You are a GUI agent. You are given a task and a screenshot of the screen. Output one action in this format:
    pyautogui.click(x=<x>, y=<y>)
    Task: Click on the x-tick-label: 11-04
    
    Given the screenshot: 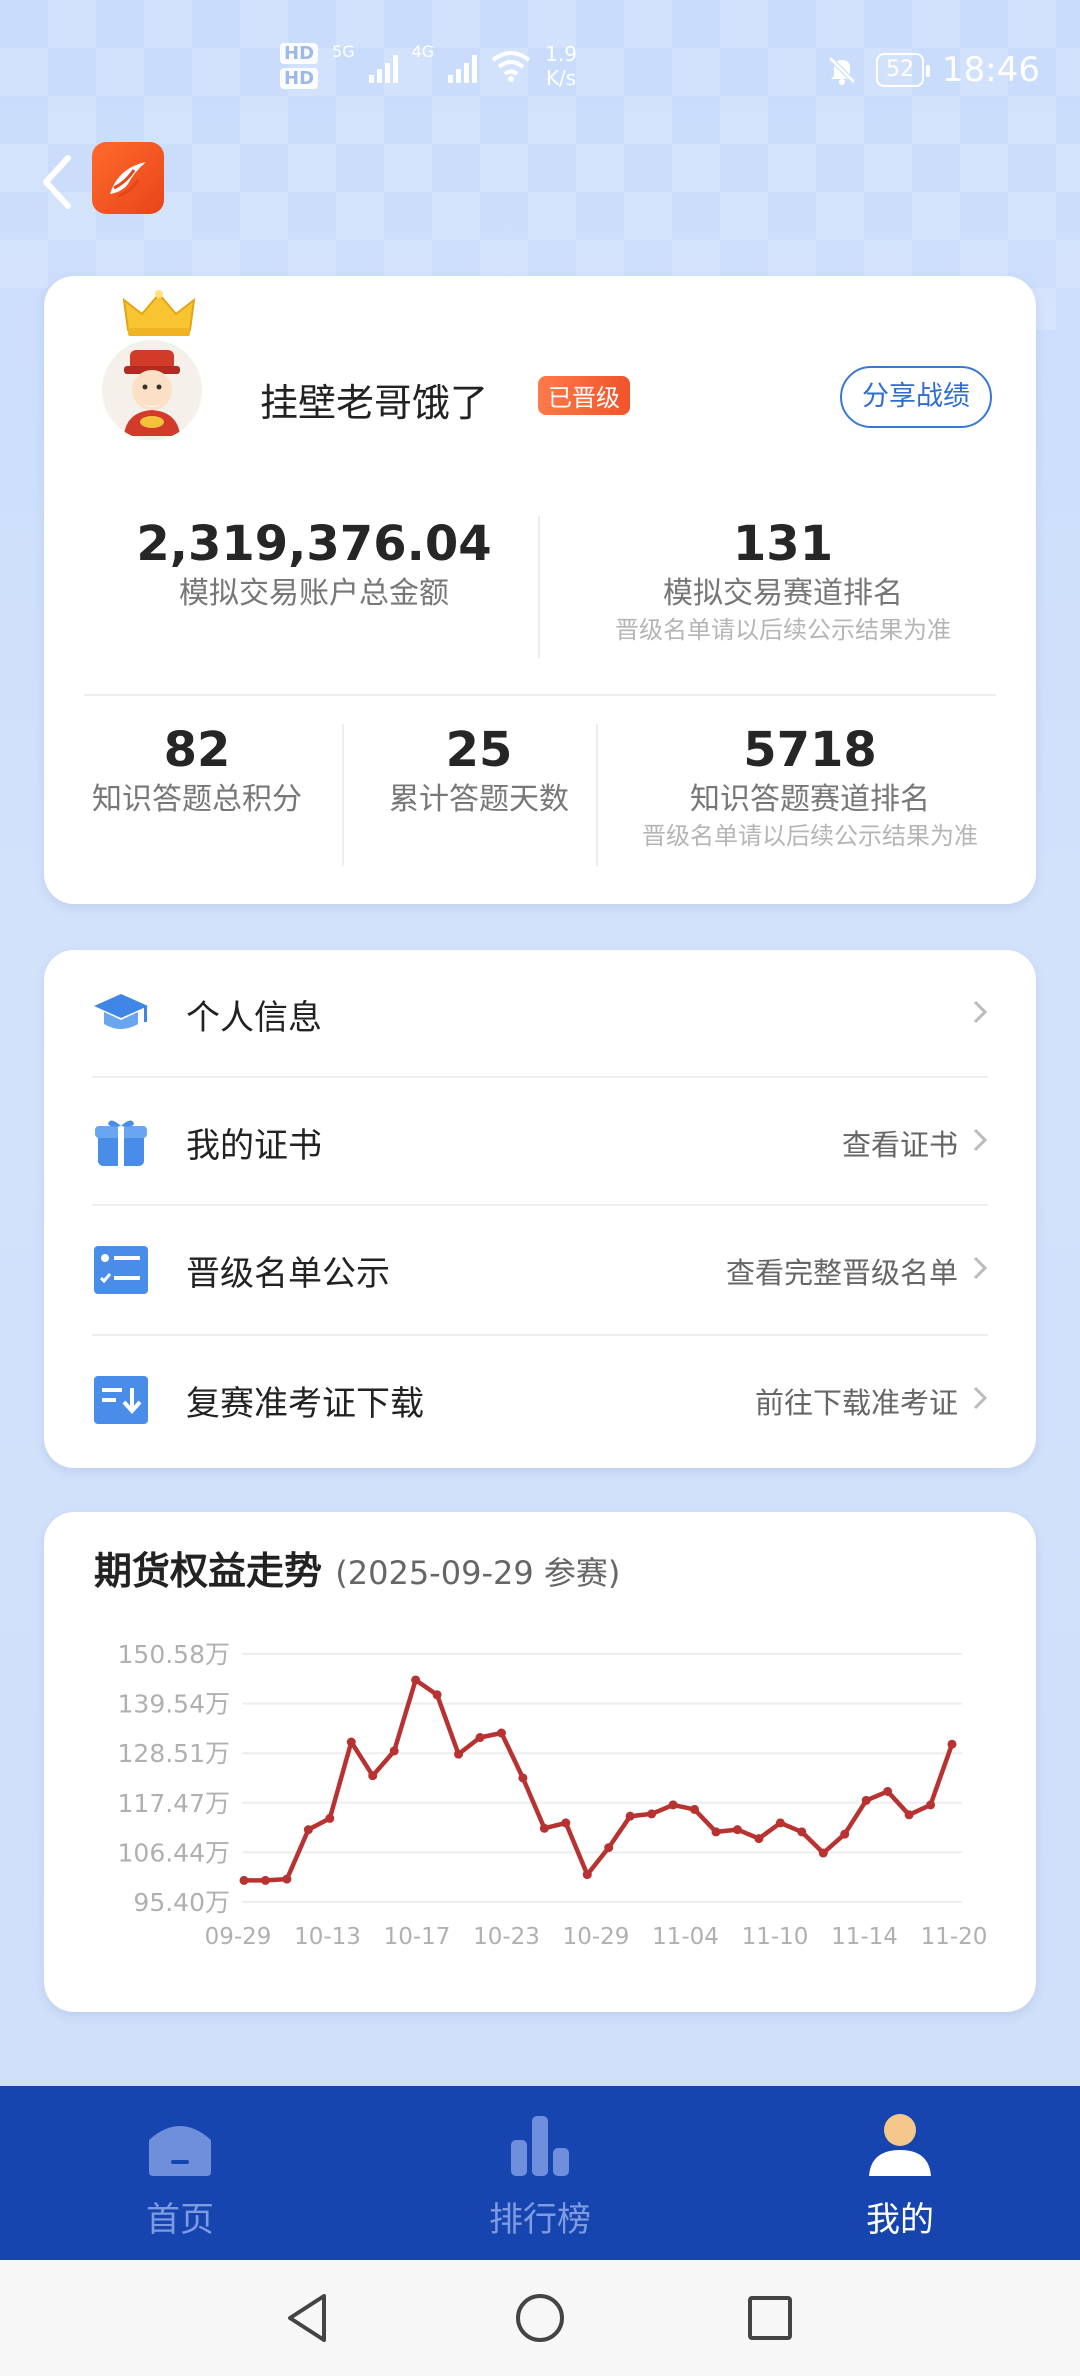 What is the action you would take?
    pyautogui.click(x=685, y=1937)
    